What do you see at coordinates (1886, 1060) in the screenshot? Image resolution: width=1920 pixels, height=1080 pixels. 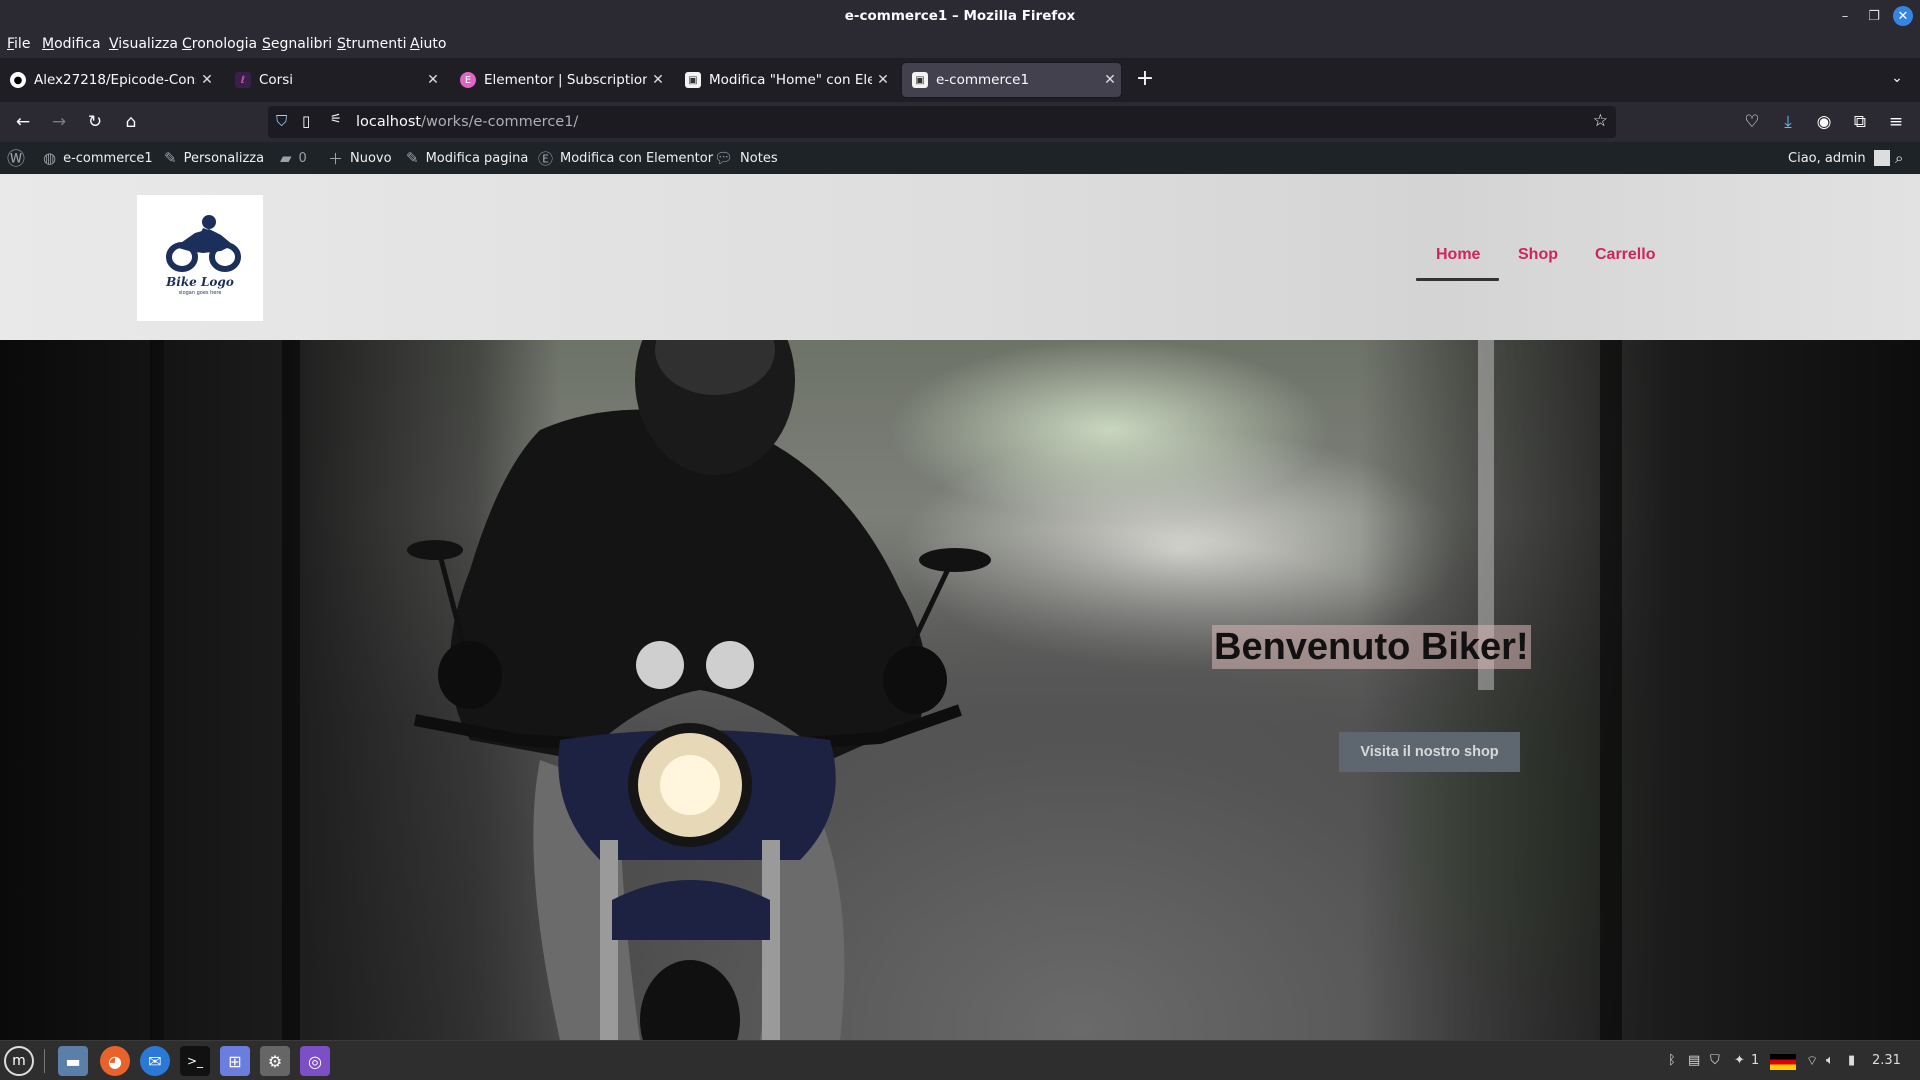 I see `clock: 2.31` at bounding box center [1886, 1060].